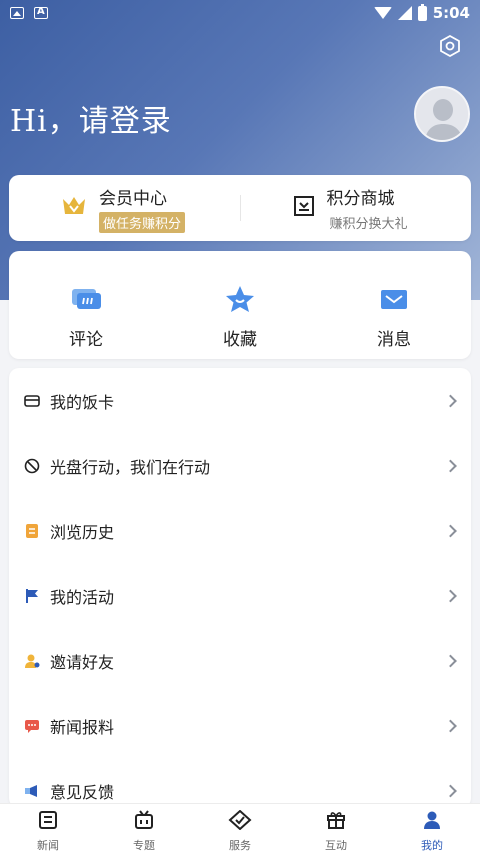 This screenshot has height=853, width=480. What do you see at coordinates (240, 465) in the screenshot?
I see `menu-item-clean-plate: 光盘行动，我们在行动` at bounding box center [240, 465].